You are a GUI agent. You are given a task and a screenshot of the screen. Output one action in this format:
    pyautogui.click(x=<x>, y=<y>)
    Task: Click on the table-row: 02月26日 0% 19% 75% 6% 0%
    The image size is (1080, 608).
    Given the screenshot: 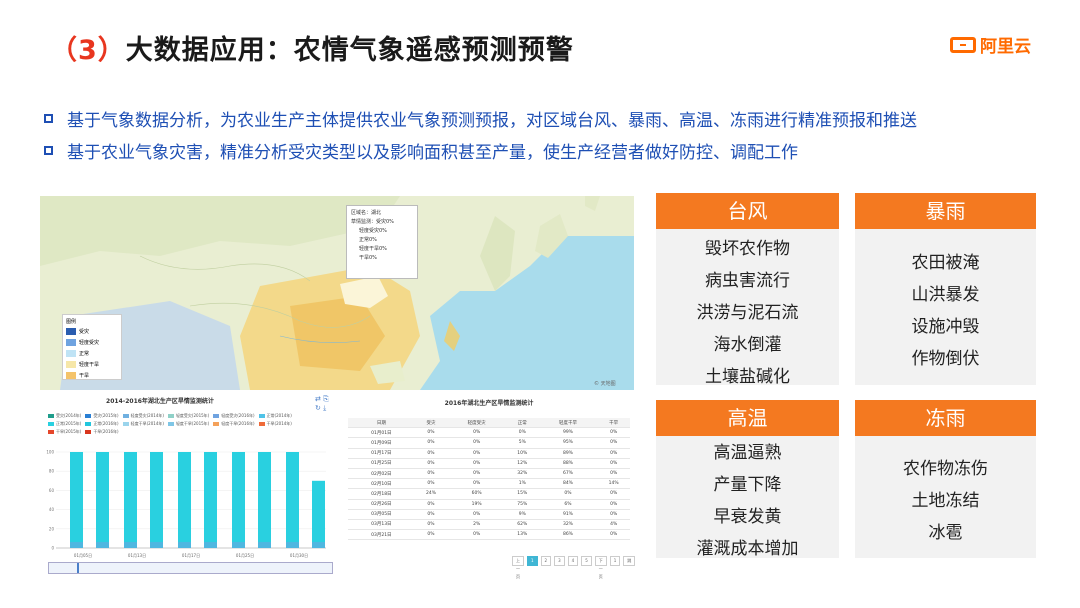 What is the action you would take?
    pyautogui.click(x=489, y=504)
    